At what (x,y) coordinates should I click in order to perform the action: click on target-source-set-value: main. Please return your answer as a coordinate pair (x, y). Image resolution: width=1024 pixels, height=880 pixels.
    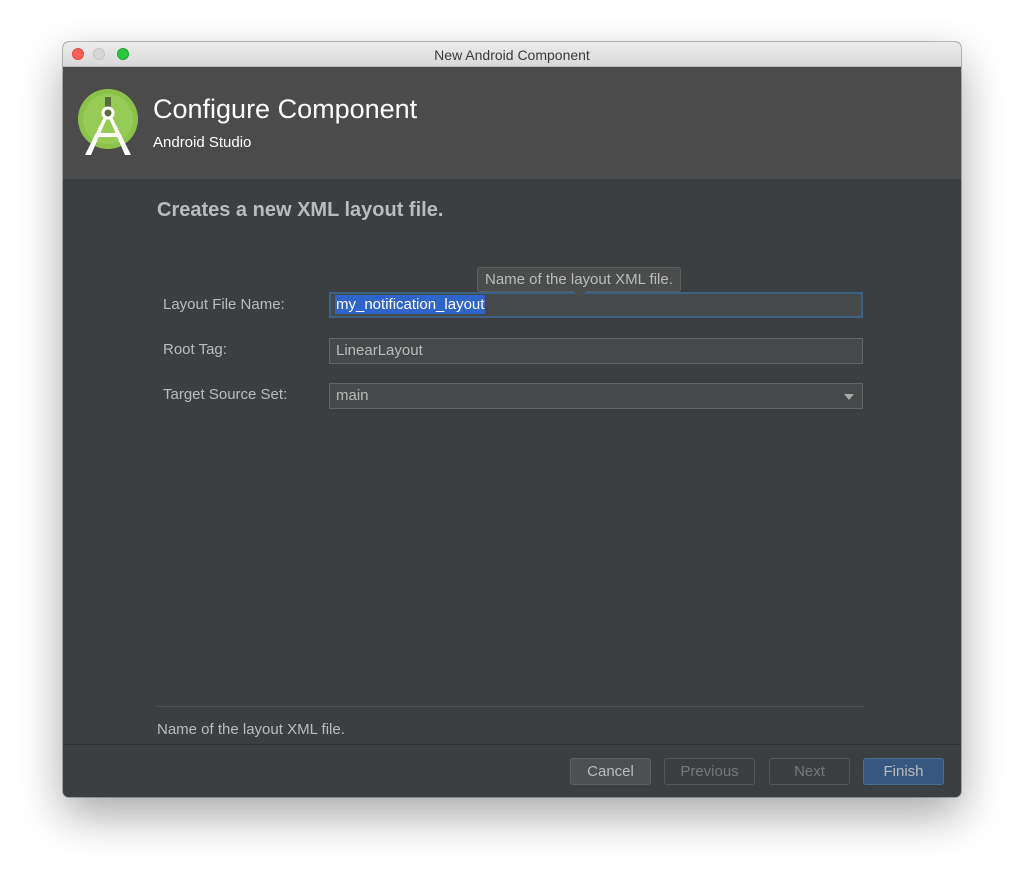
    Looking at the image, I should click on (352, 395).